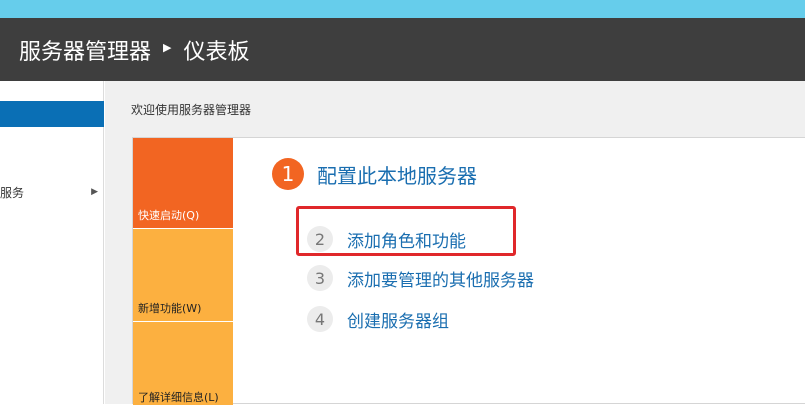 Image resolution: width=805 pixels, height=405 pixels. What do you see at coordinates (169, 215) in the screenshot?
I see `tile-label: 快速启动(Q)` at bounding box center [169, 215].